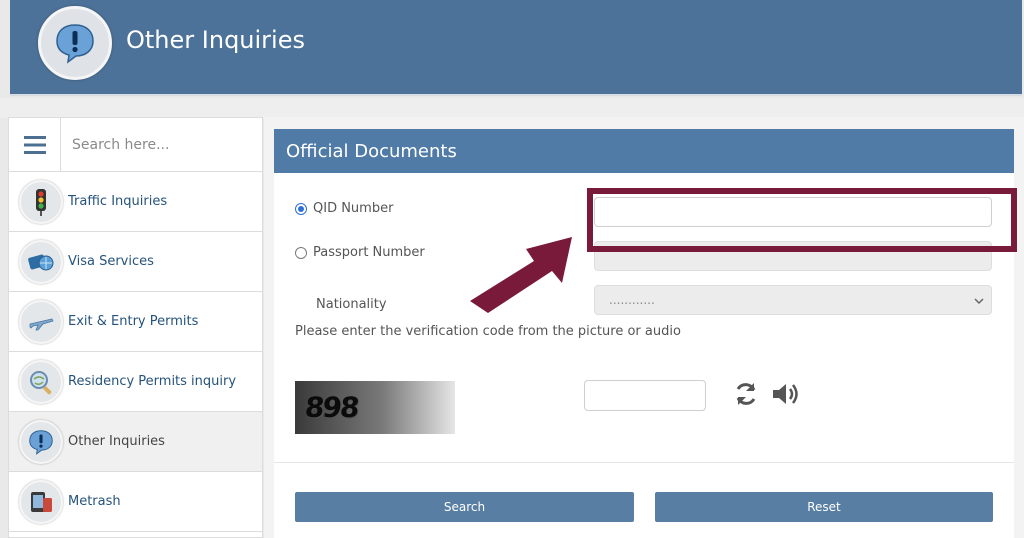  I want to click on passport-label: Passport Number, so click(369, 252).